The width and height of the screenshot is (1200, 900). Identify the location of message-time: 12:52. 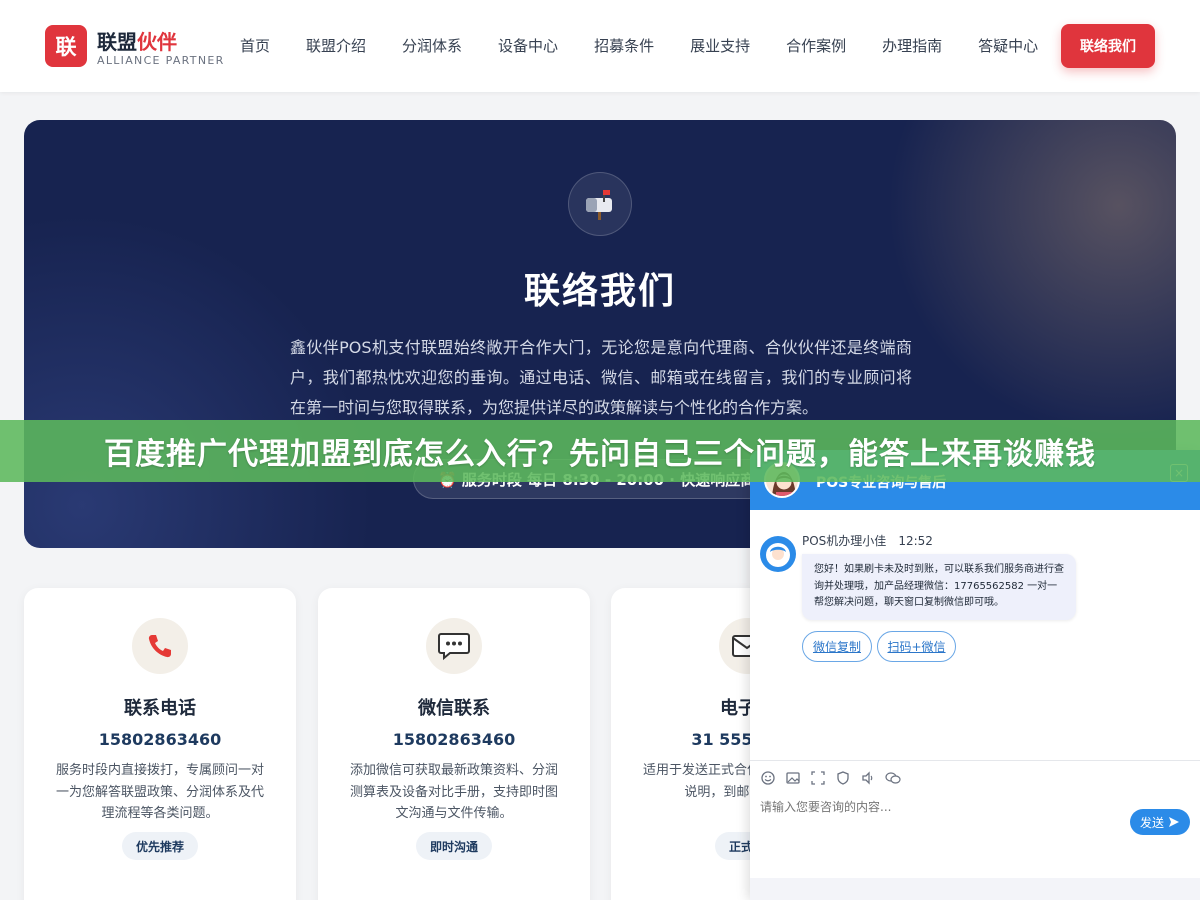
(915, 541).